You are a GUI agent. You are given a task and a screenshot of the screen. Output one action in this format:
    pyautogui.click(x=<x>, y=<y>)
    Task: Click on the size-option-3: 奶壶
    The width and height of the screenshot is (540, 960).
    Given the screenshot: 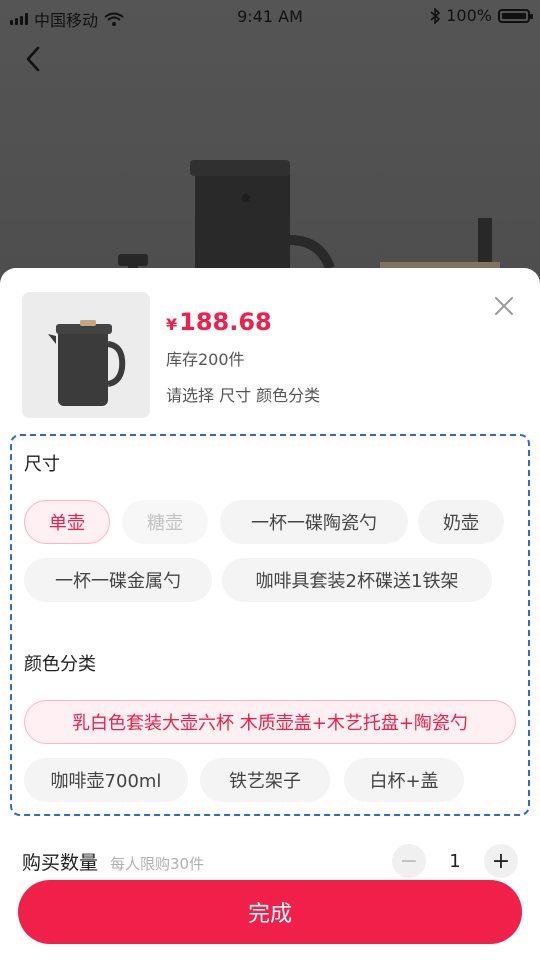 What is the action you would take?
    pyautogui.click(x=461, y=522)
    